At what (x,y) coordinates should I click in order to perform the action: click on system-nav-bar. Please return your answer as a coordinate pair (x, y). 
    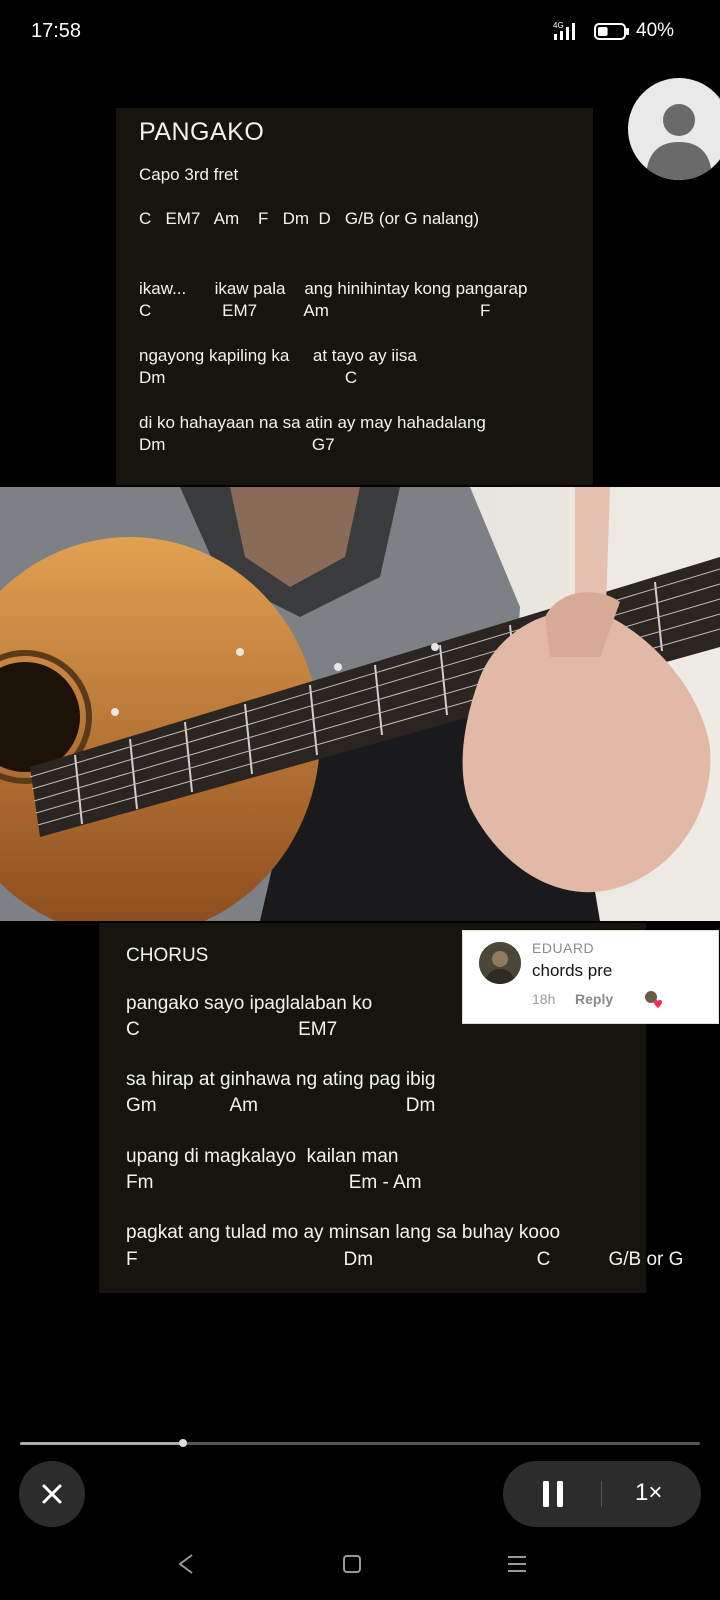
    Looking at the image, I should click on (360, 1565).